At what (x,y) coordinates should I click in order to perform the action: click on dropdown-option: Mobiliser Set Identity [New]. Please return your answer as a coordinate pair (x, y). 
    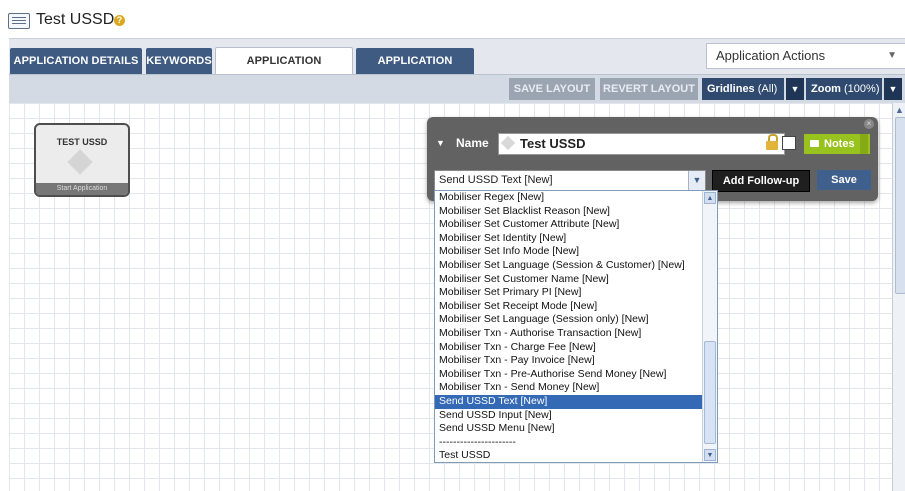
    Looking at the image, I should click on (569, 239).